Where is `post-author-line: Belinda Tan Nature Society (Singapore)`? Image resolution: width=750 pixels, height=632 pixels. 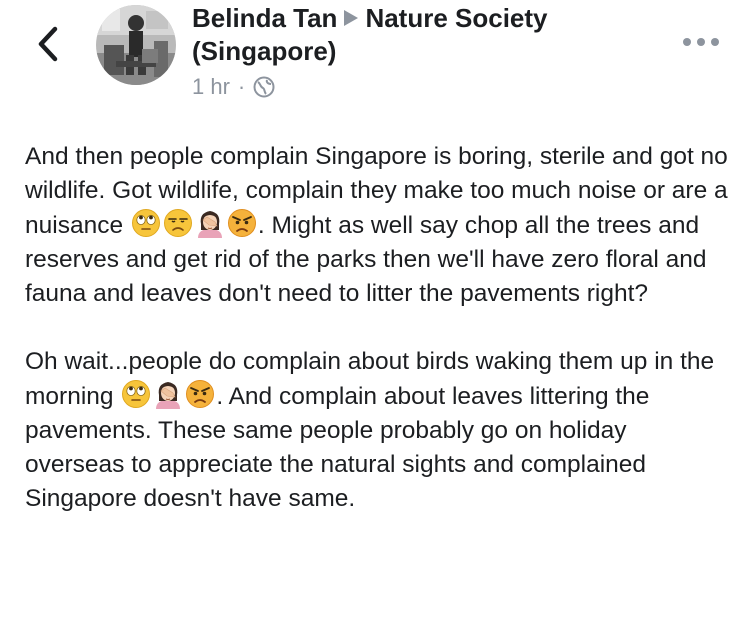 post-author-line: Belinda Tan Nature Society (Singapore) is located at coordinates (417, 35).